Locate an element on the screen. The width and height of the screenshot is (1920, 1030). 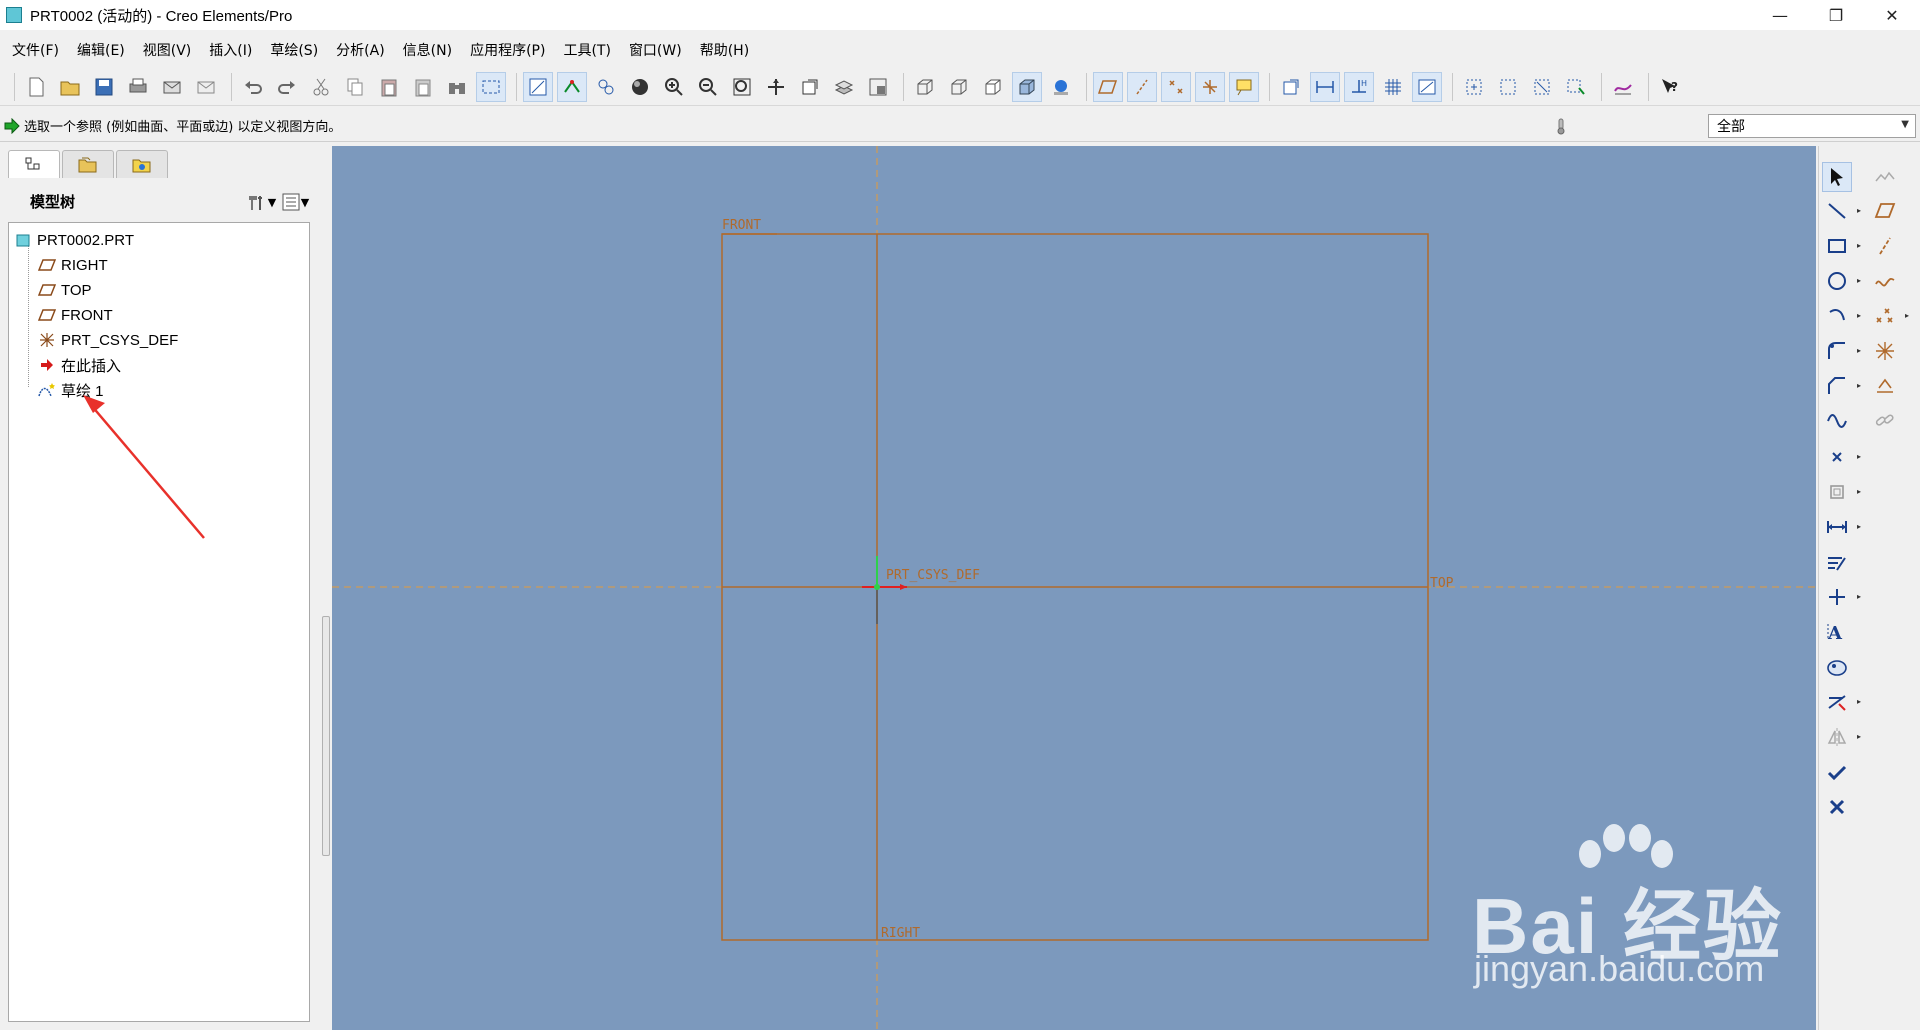
menu-view: 视图(V) is located at coordinates (167, 50).